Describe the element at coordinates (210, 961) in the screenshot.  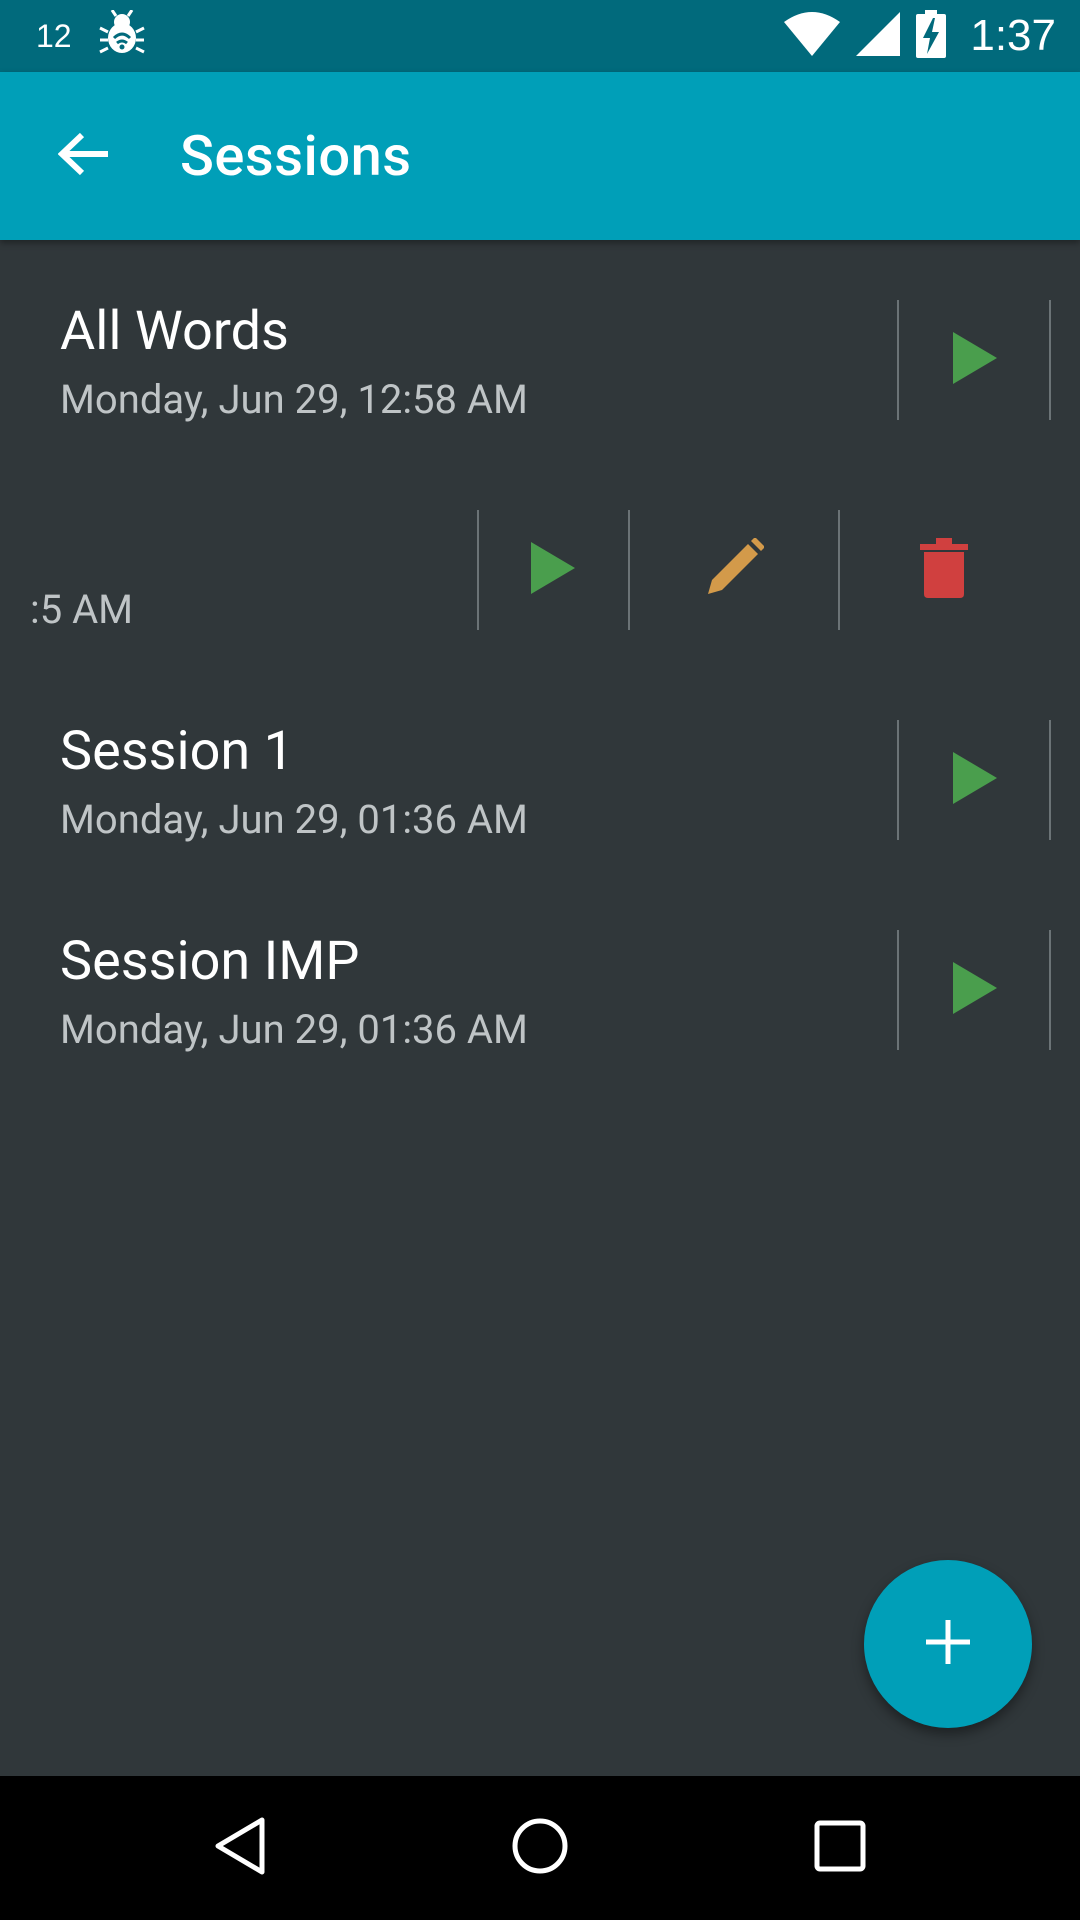
I see `session-name: Session IMP` at that location.